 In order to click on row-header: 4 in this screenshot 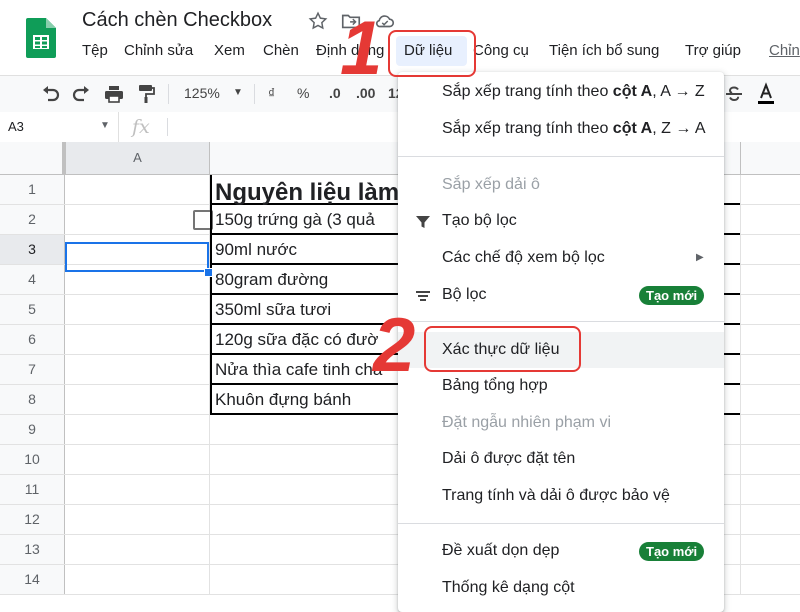, I will do `click(32, 279)`.